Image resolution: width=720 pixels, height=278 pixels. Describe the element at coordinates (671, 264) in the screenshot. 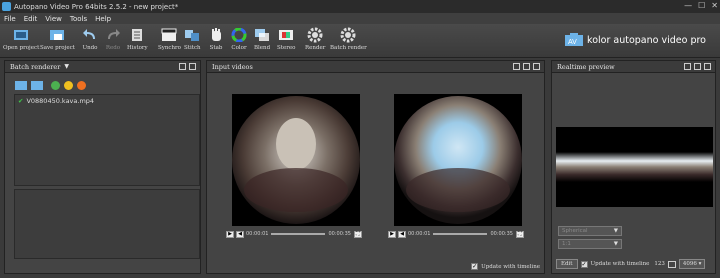

I see `grid-icon` at that location.